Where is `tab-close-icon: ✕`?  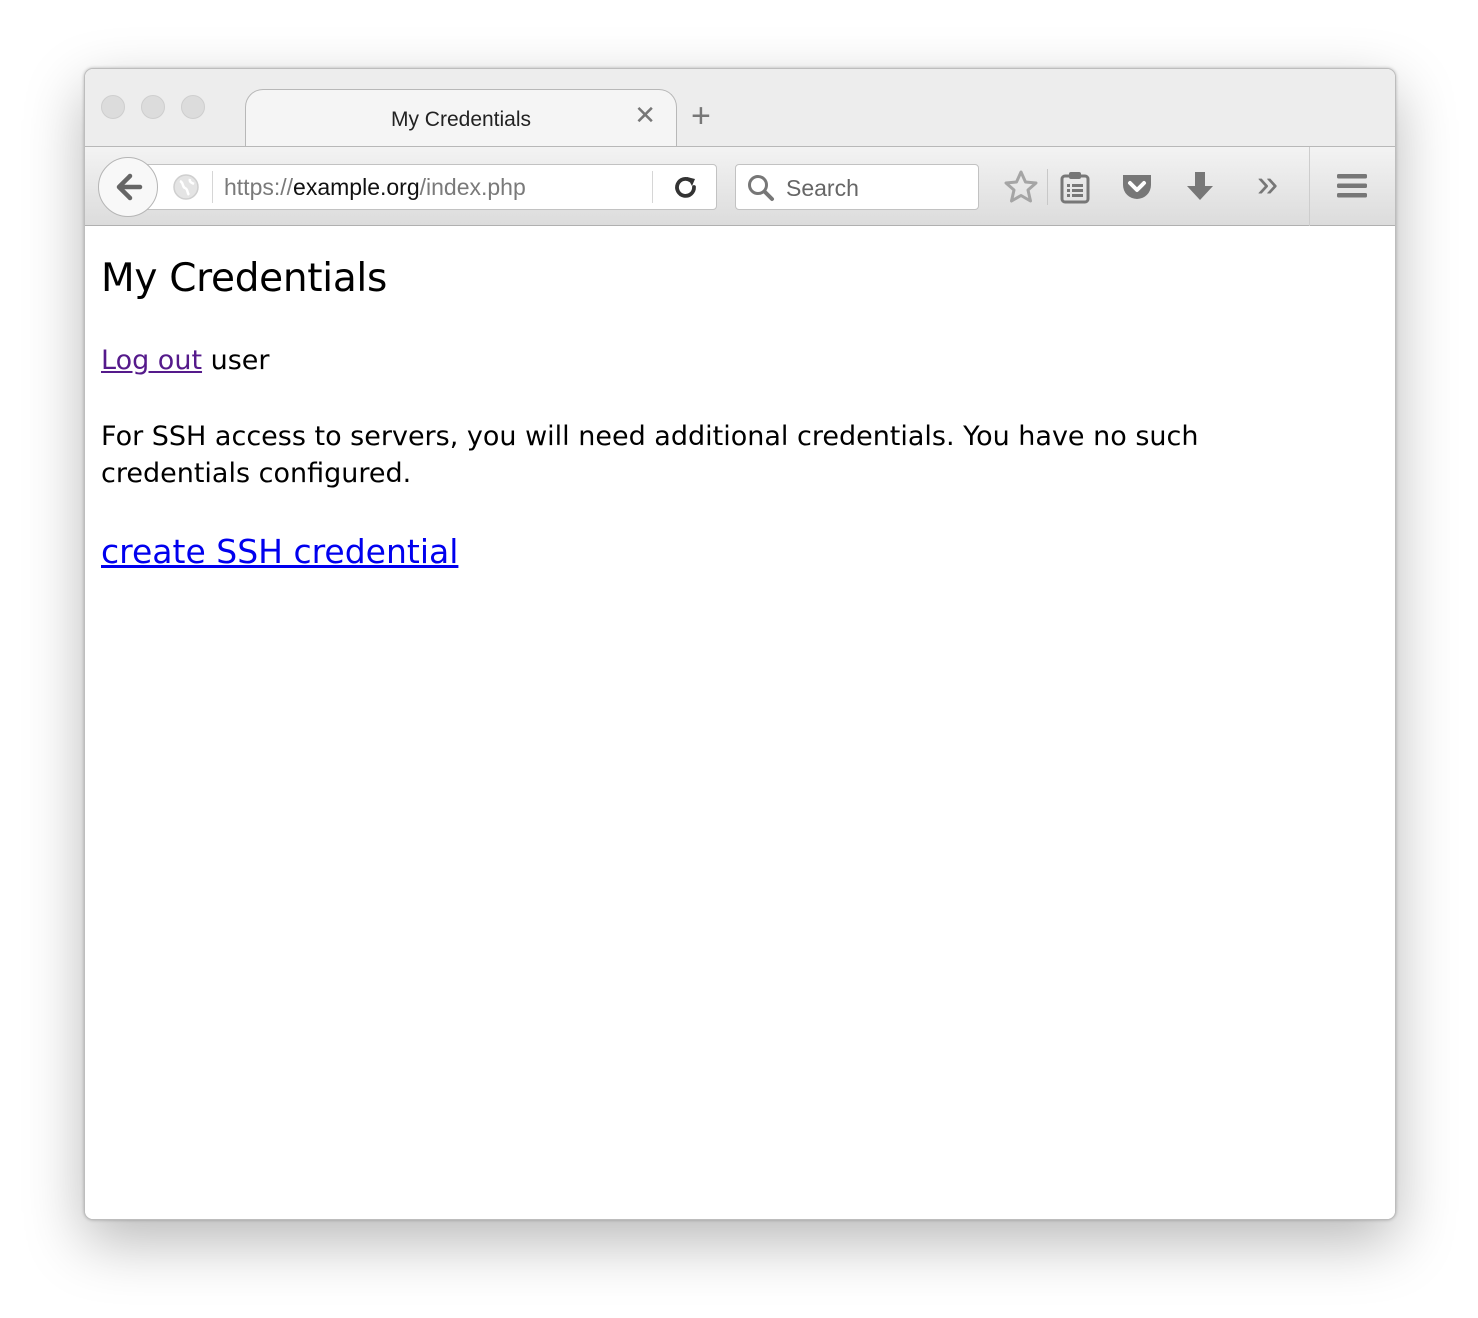
tab-close-icon: ✕ is located at coordinates (645, 115).